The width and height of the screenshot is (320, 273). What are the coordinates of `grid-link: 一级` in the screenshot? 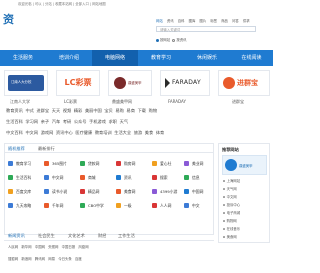 It's located at (128, 206).